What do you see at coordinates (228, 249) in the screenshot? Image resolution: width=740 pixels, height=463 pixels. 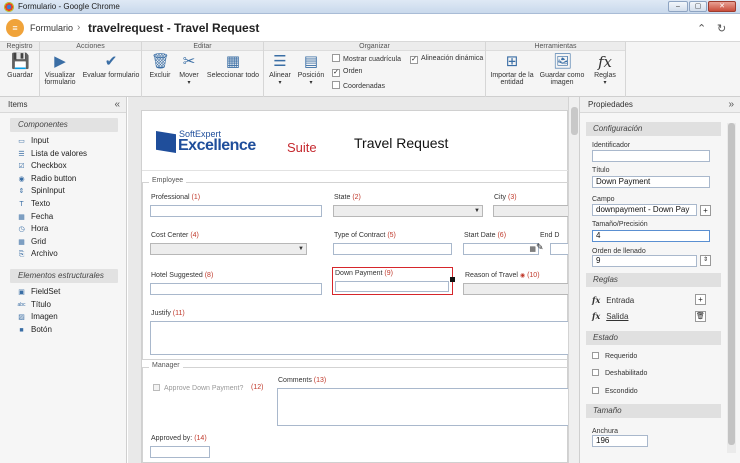 I see `cost-center-select: ▼` at bounding box center [228, 249].